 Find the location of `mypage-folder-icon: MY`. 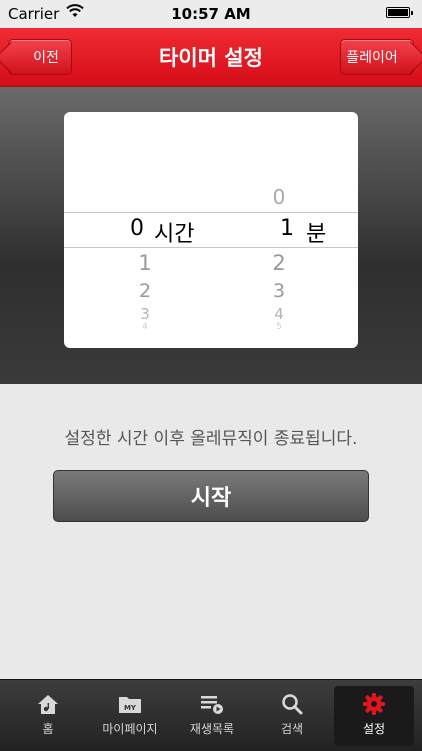

mypage-folder-icon: MY is located at coordinates (130, 705).